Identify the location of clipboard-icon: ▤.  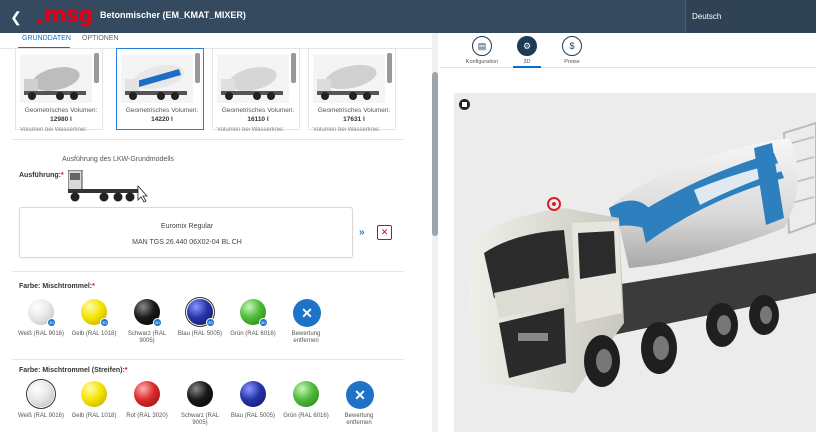
(482, 46).